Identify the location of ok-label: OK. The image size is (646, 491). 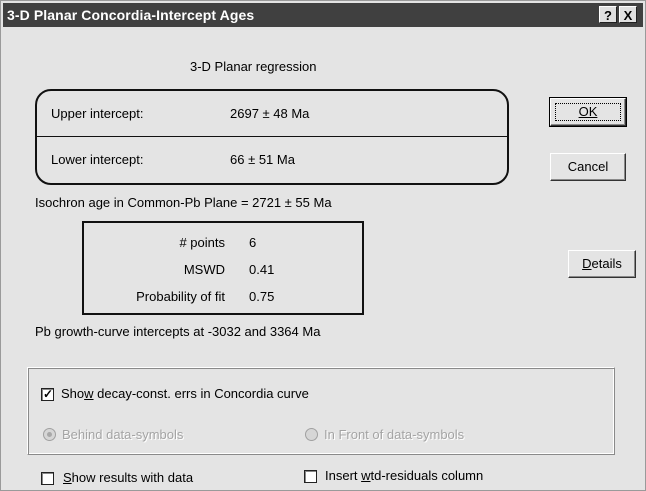
(588, 111).